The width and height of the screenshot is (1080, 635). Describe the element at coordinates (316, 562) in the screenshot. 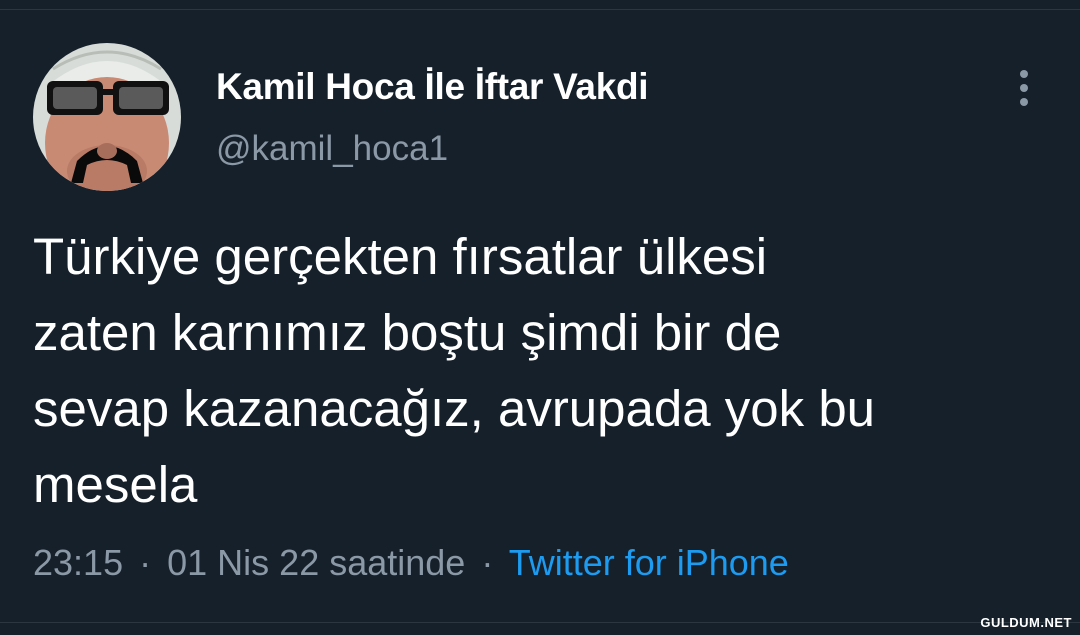

I see `tweet-date: 01 Nis 22 saatinde` at that location.